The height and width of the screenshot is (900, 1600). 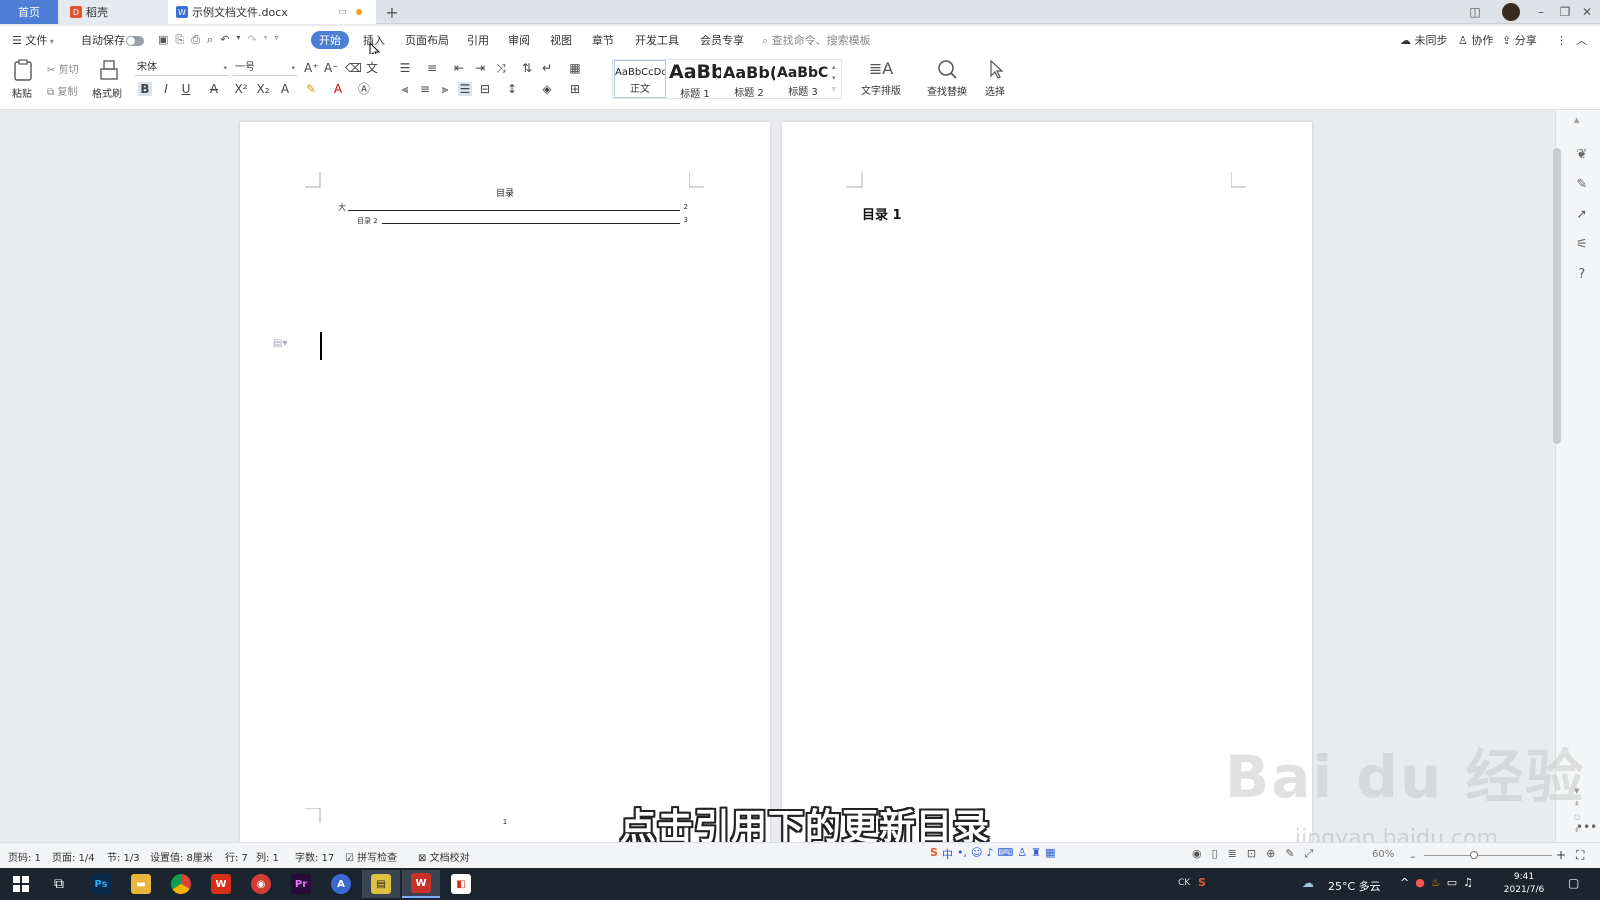 What do you see at coordinates (1289, 854) in the screenshot?
I see `edit-view-icon: ✎` at bounding box center [1289, 854].